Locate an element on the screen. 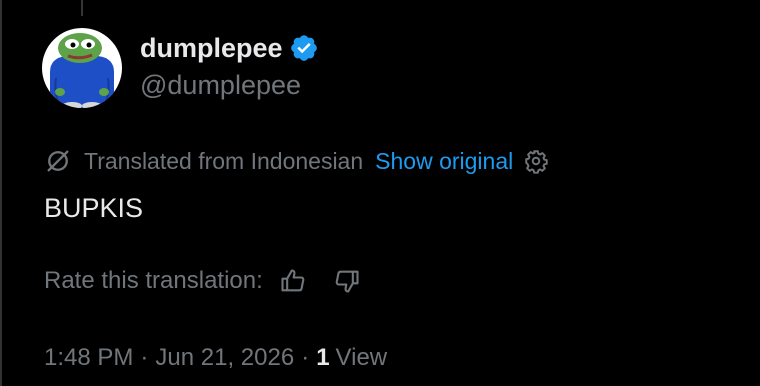 This screenshot has height=386, width=760. translated-from-label: Translated from Indonesian is located at coordinates (224, 160).